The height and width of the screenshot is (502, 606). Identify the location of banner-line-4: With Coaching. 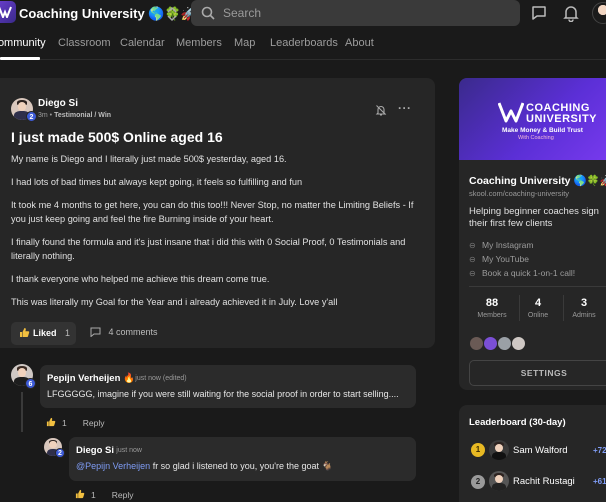
(536, 138).